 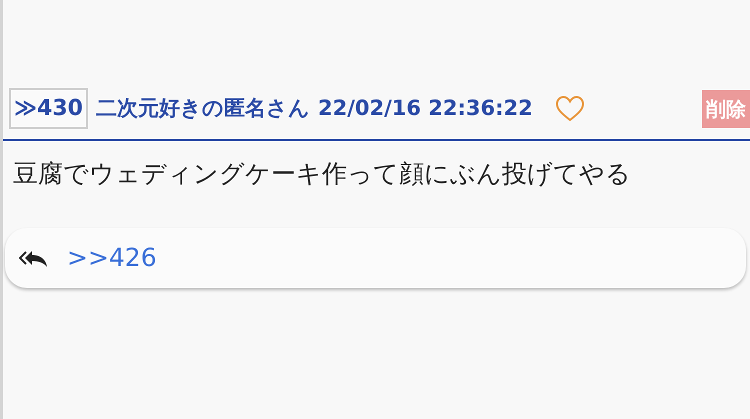 I want to click on post-number: ≫430, so click(x=48, y=108).